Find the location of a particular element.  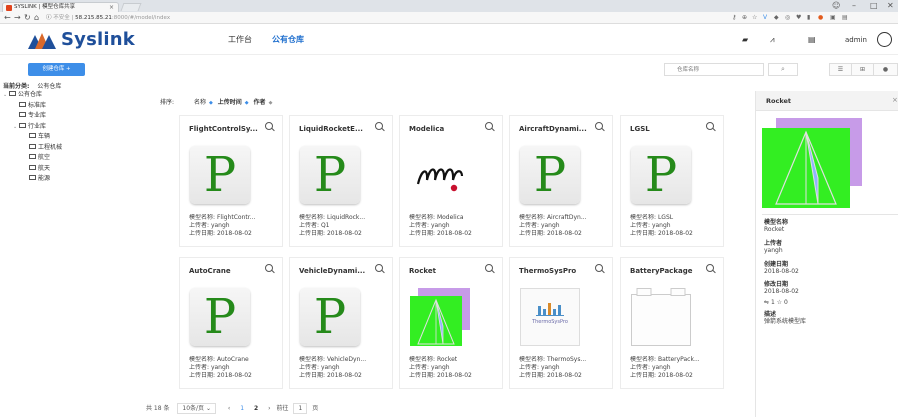

browser-tab: SYSLINK | 模型仓库共享 × is located at coordinates (60, 7).